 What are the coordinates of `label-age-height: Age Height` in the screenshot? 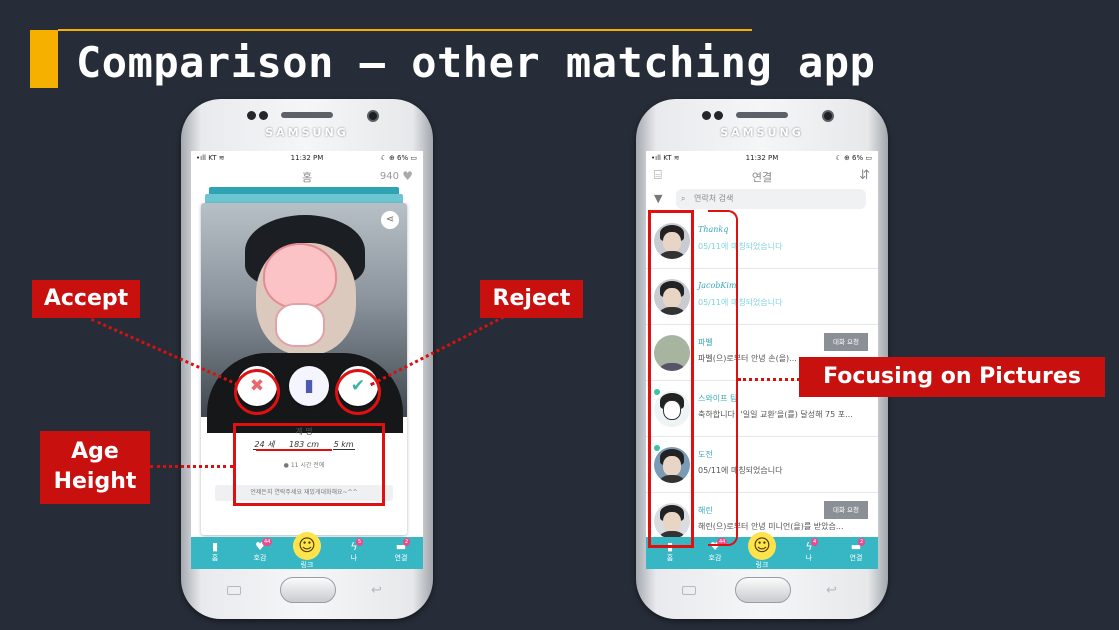 It's located at (95, 467).